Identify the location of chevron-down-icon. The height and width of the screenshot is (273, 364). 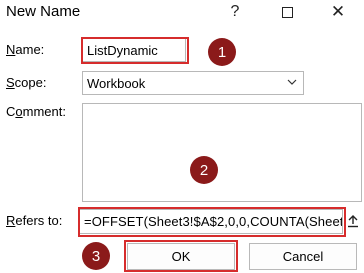
(292, 82).